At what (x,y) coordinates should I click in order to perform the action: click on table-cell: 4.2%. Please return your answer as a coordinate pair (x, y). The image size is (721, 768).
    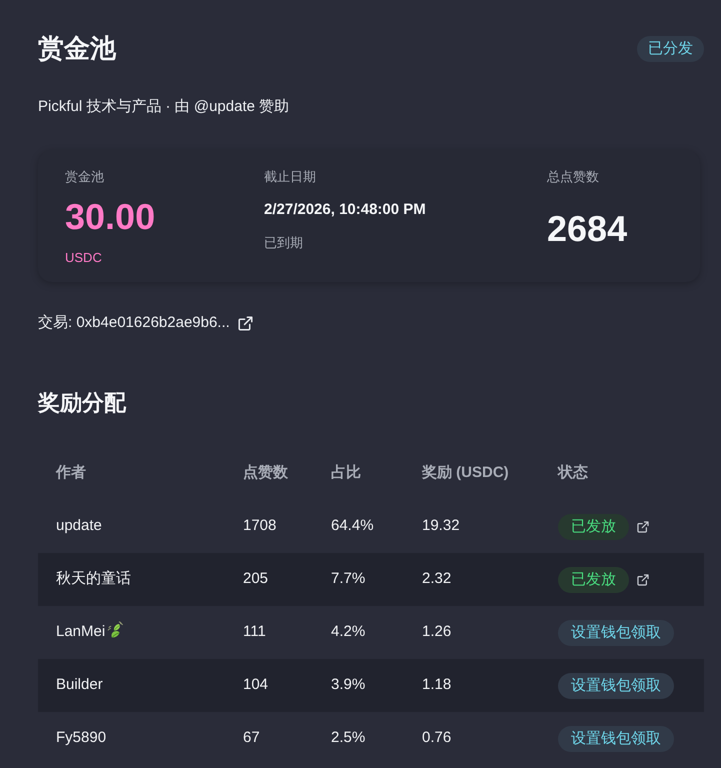
    Looking at the image, I should click on (358, 632).